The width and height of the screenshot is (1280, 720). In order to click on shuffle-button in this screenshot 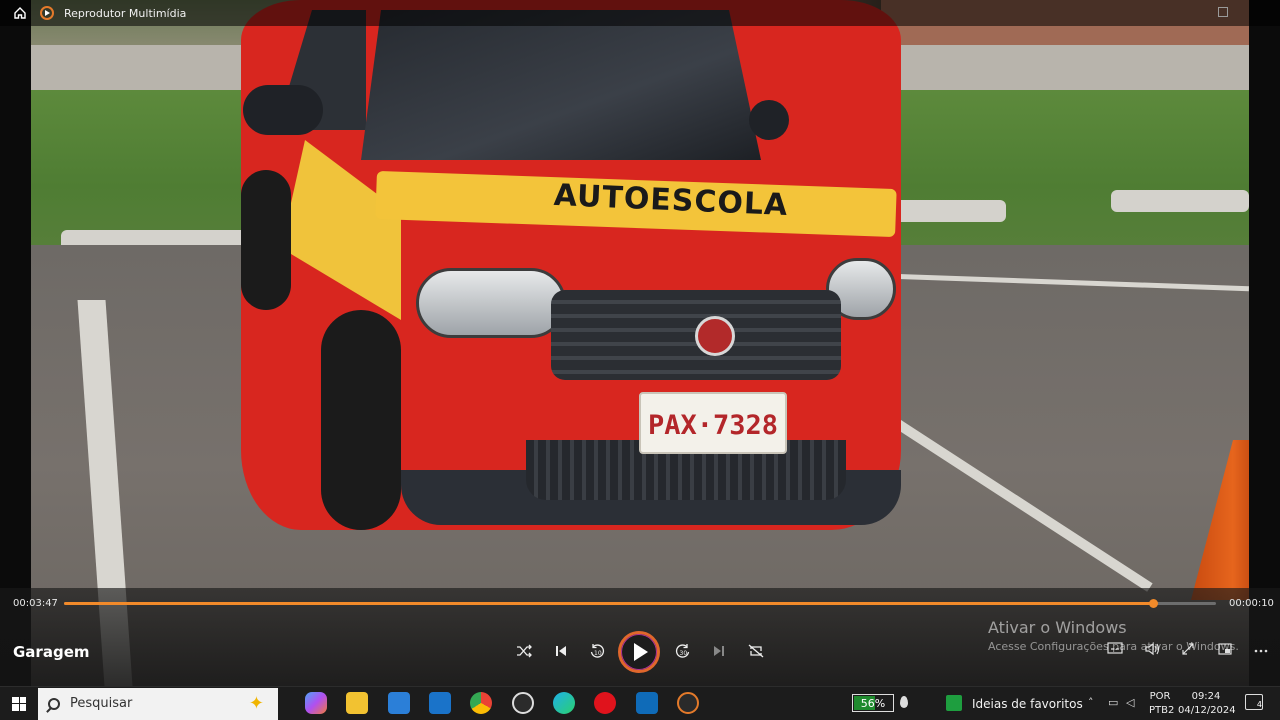, I will do `click(524, 651)`.